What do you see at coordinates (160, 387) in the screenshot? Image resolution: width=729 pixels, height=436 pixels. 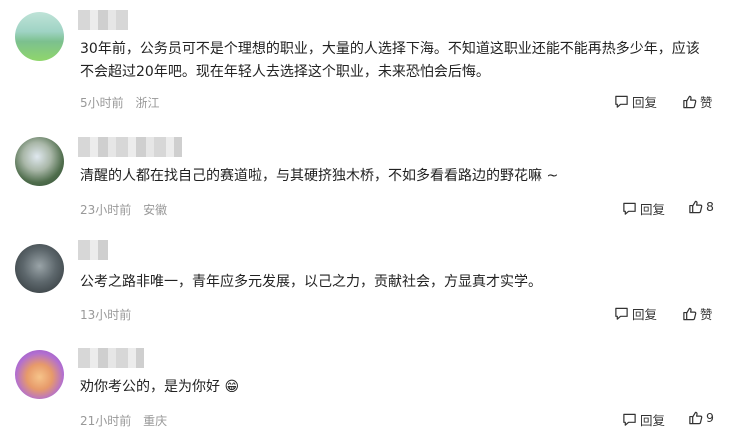 I see `comment-text: 劝你考公的，是为你好 😁` at bounding box center [160, 387].